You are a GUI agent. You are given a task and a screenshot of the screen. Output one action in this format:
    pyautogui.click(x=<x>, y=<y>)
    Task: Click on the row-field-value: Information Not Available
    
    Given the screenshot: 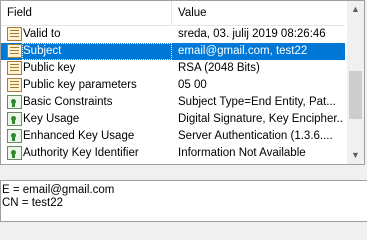 What is the action you would take?
    pyautogui.click(x=242, y=153)
    